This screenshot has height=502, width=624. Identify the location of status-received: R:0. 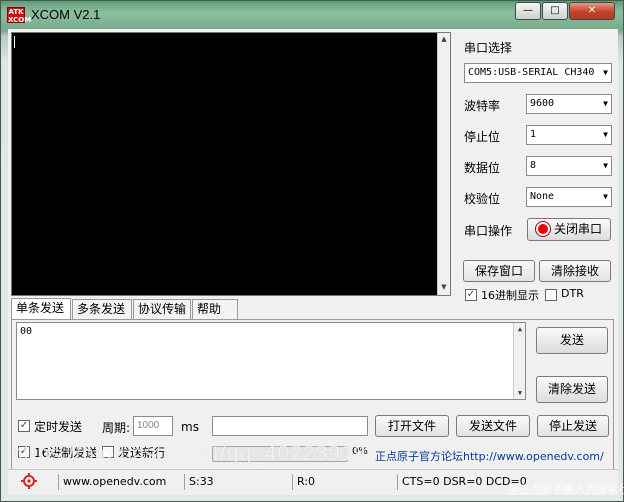
(343, 482).